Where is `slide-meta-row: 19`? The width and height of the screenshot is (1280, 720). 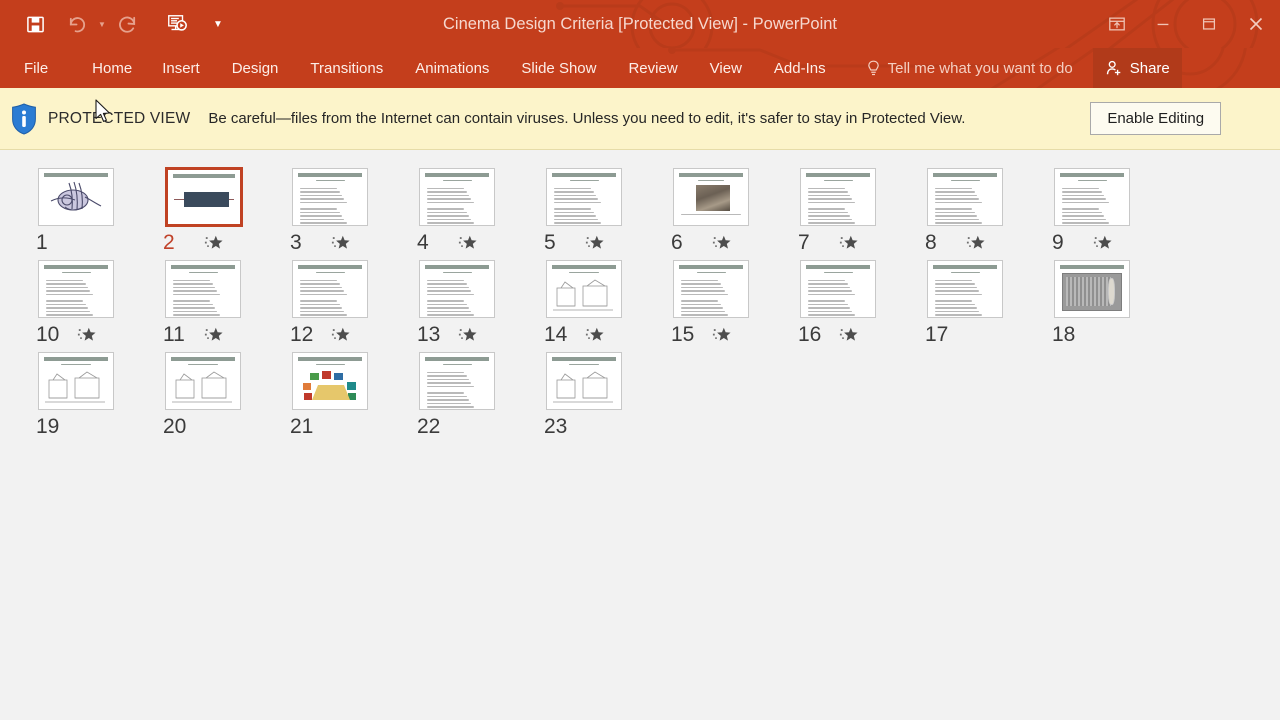
slide-meta-row: 19 is located at coordinates (79, 427).